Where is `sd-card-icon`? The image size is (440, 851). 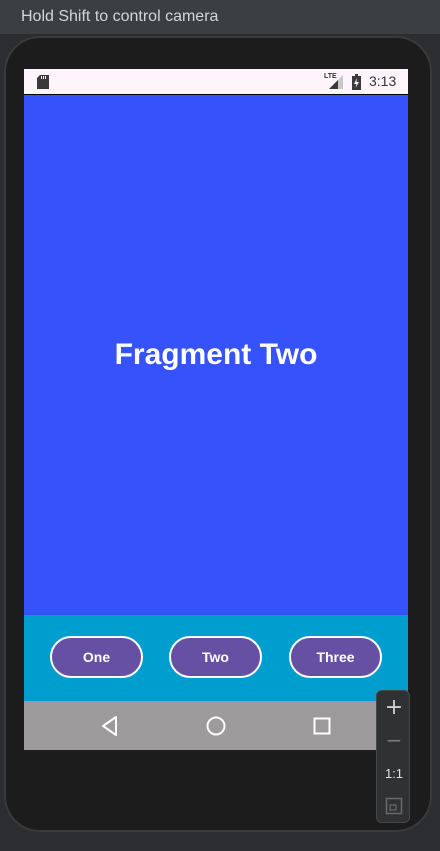
sd-card-icon is located at coordinates (43, 82).